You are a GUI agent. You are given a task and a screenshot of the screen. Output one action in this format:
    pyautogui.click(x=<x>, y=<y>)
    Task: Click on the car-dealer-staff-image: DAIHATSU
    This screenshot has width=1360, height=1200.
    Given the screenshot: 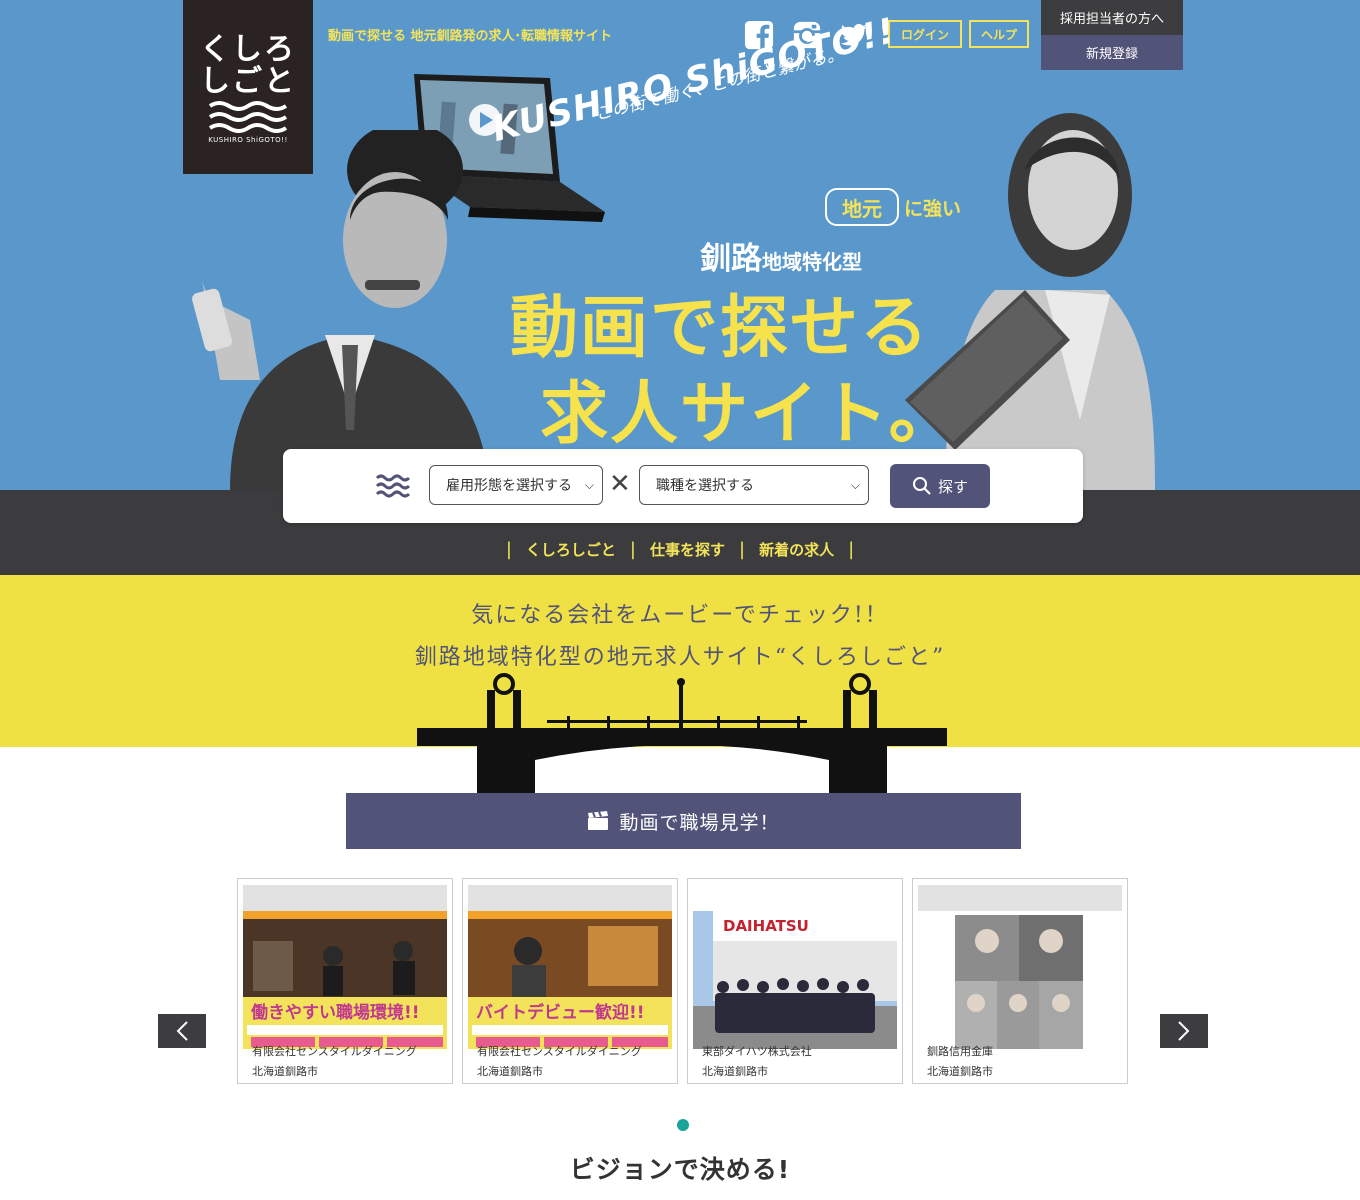 What is the action you would take?
    pyautogui.click(x=795, y=980)
    